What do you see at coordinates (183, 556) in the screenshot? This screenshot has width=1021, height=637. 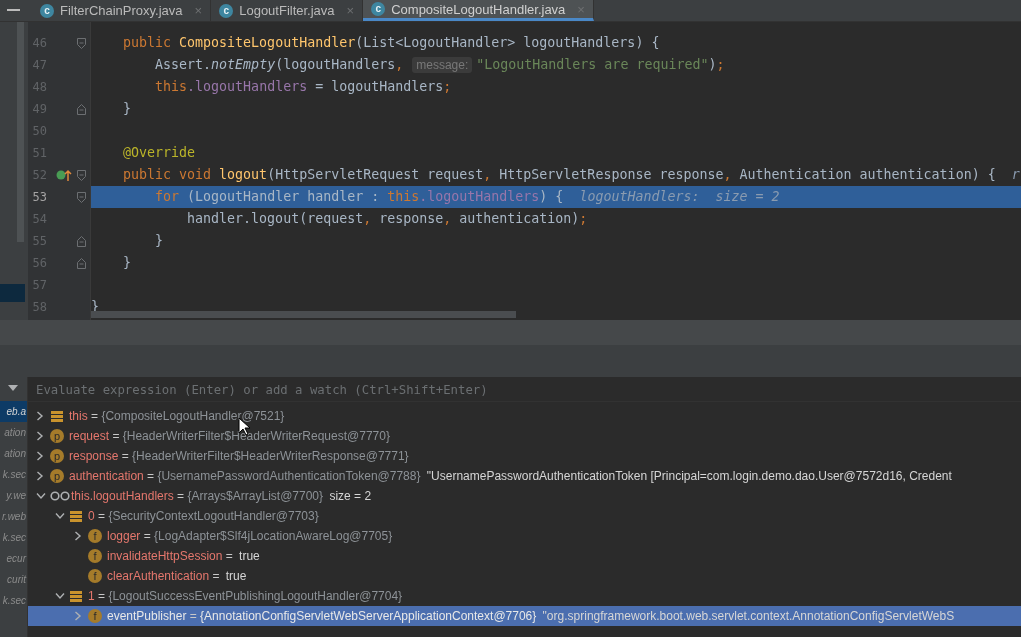 I see `variable-text: invalidateHttpSession = true` at bounding box center [183, 556].